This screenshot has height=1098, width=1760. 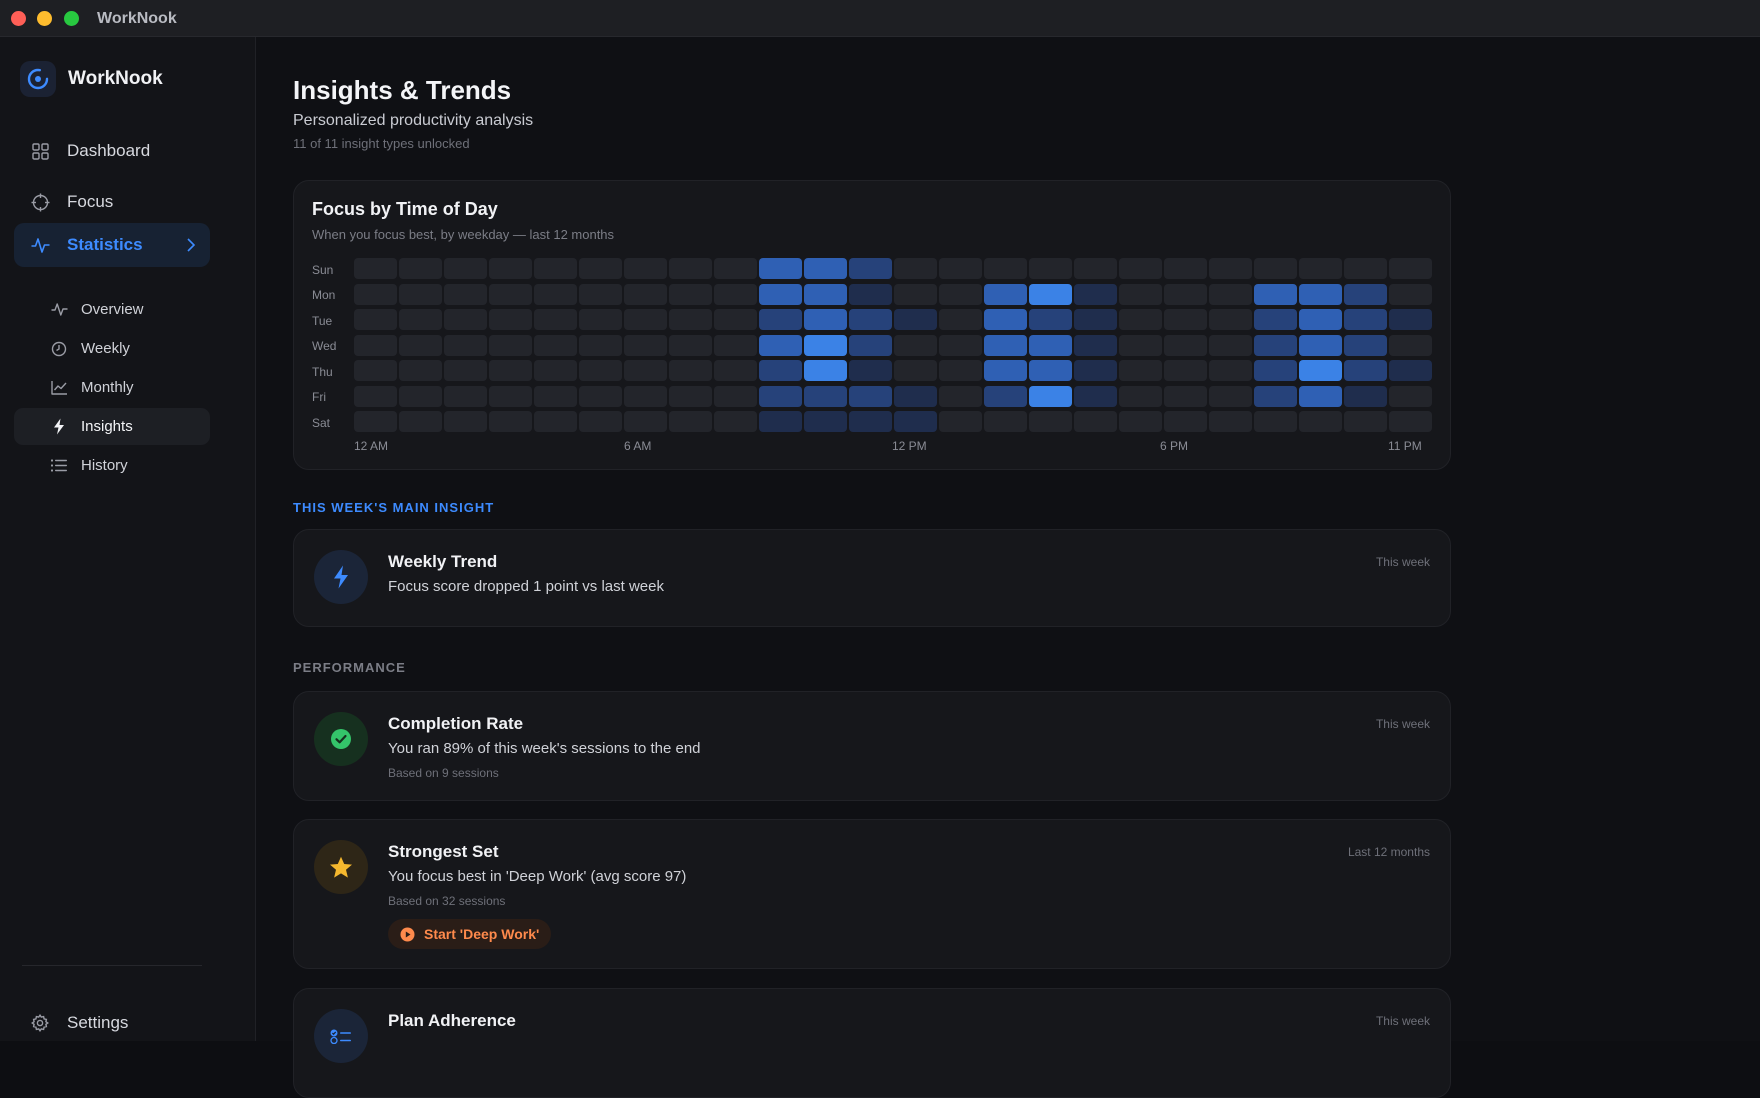 What do you see at coordinates (44, 18) in the screenshot?
I see `minimize-window-button` at bounding box center [44, 18].